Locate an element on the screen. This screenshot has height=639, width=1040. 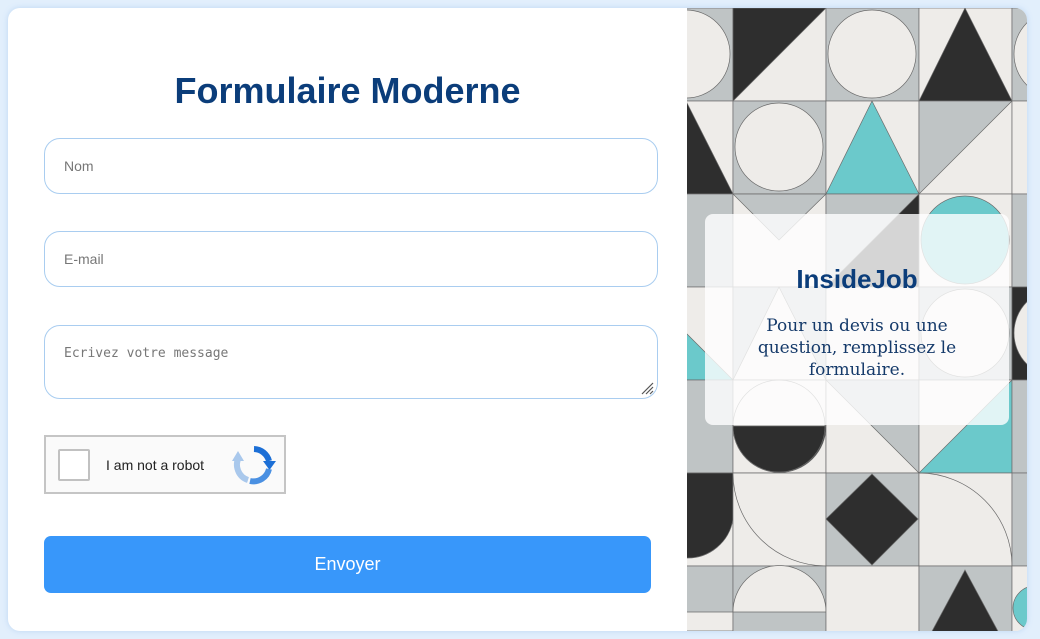
submit-button: Envoyer is located at coordinates (347, 564).